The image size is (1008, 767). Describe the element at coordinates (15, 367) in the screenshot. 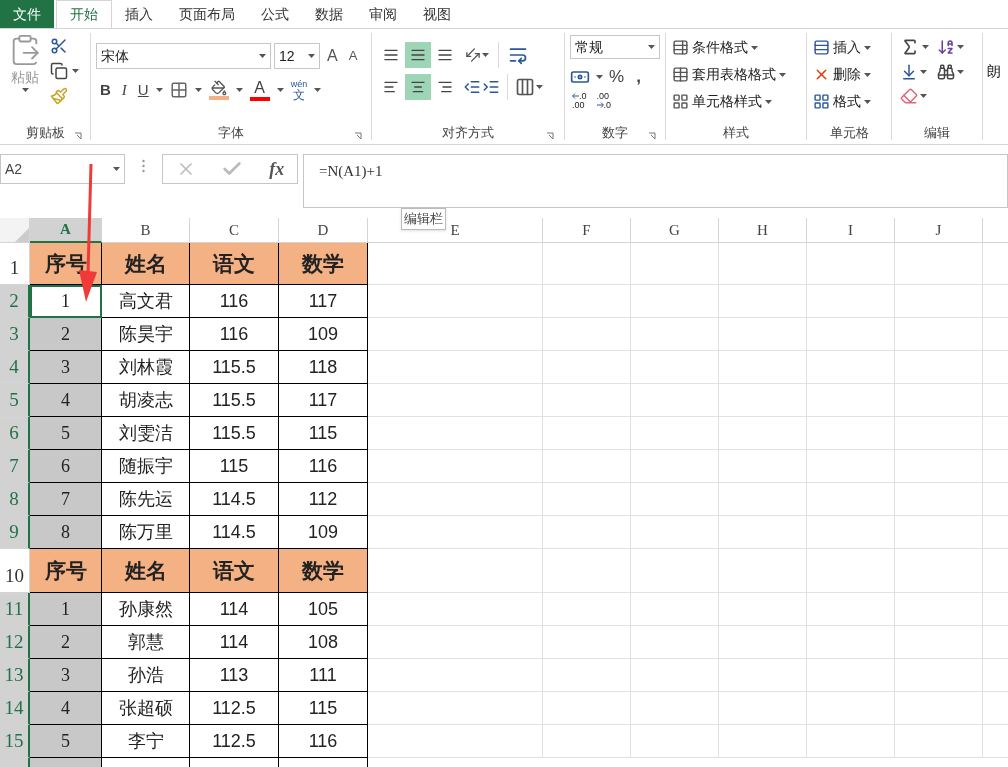

I see `row-header: 4` at that location.